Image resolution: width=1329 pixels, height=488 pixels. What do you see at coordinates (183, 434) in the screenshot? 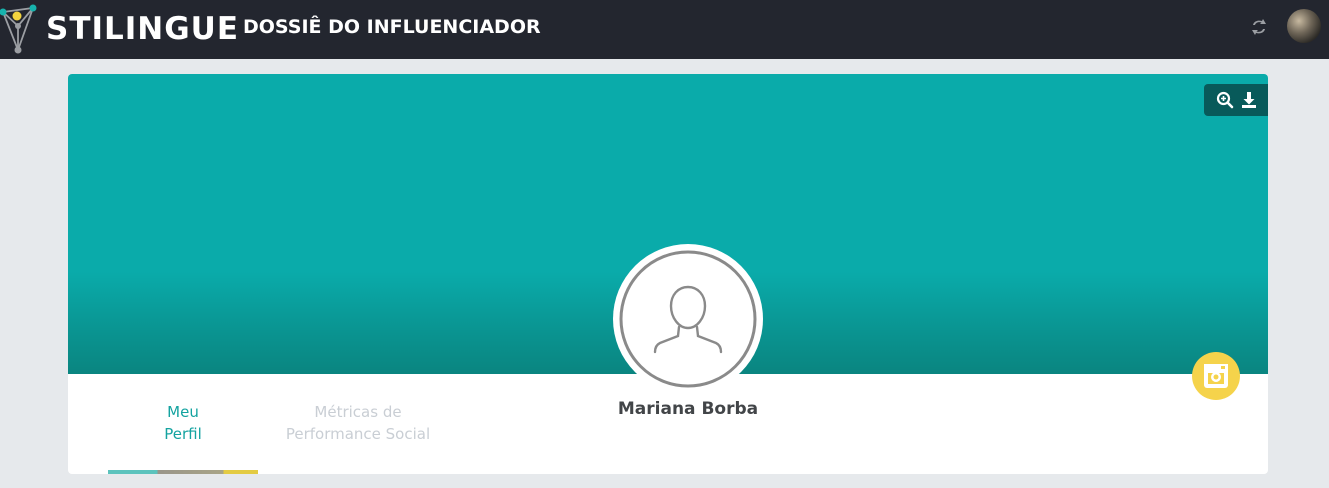
I see `tab-my-profile-label-line2: Perfil` at bounding box center [183, 434].